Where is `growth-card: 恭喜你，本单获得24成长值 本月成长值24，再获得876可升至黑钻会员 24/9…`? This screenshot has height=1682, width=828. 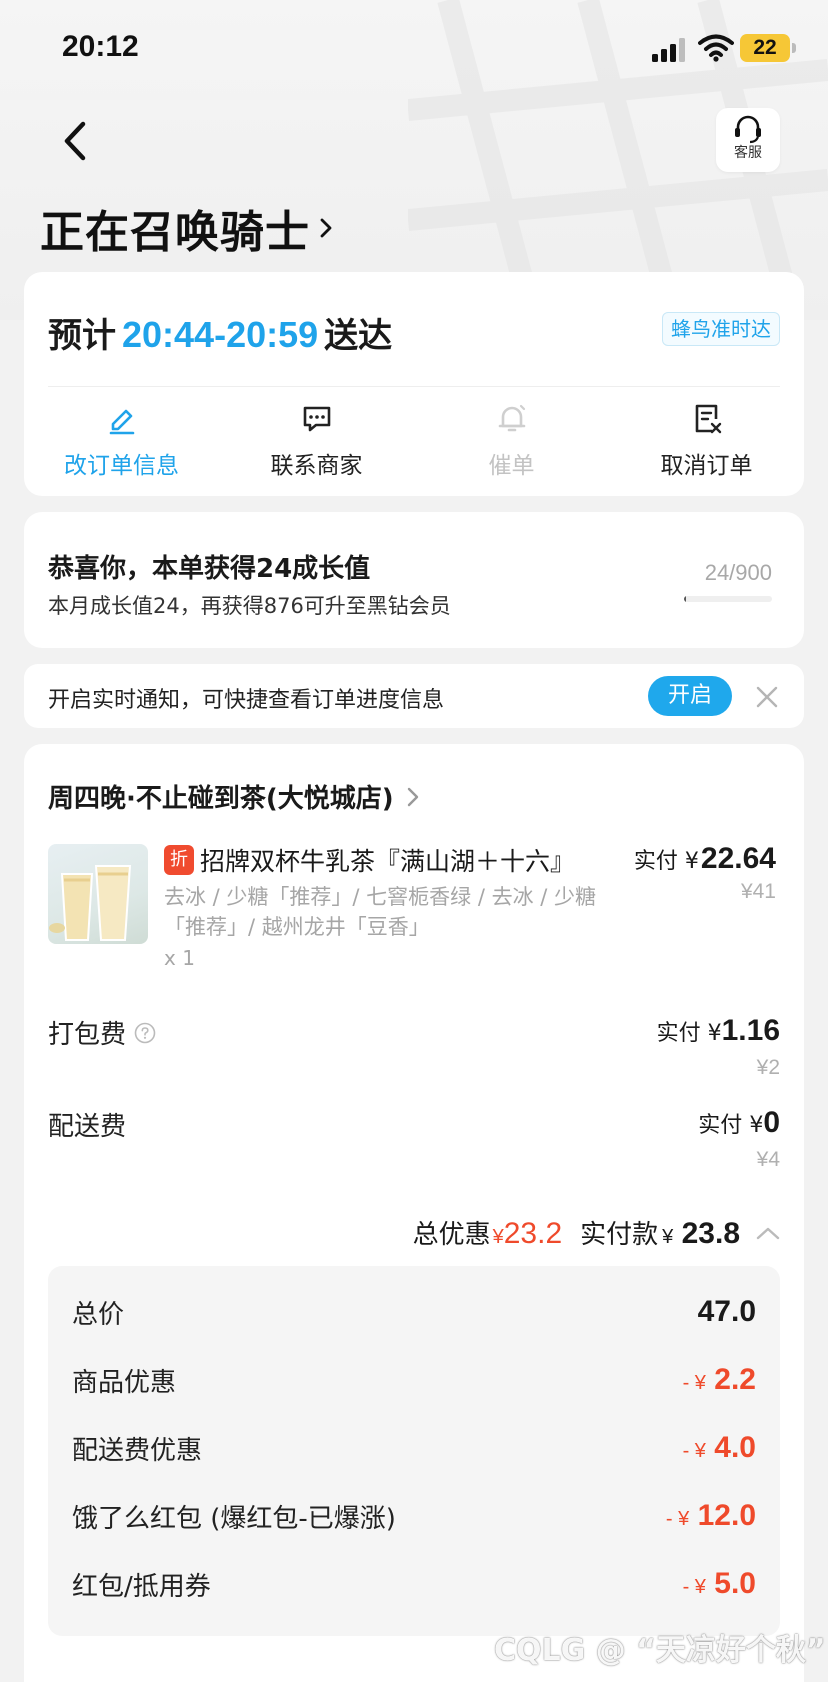 growth-card: 恭喜你，本单获得24成长值 本月成长值24，再获得876可升至黑钻会员 24/9… is located at coordinates (414, 580).